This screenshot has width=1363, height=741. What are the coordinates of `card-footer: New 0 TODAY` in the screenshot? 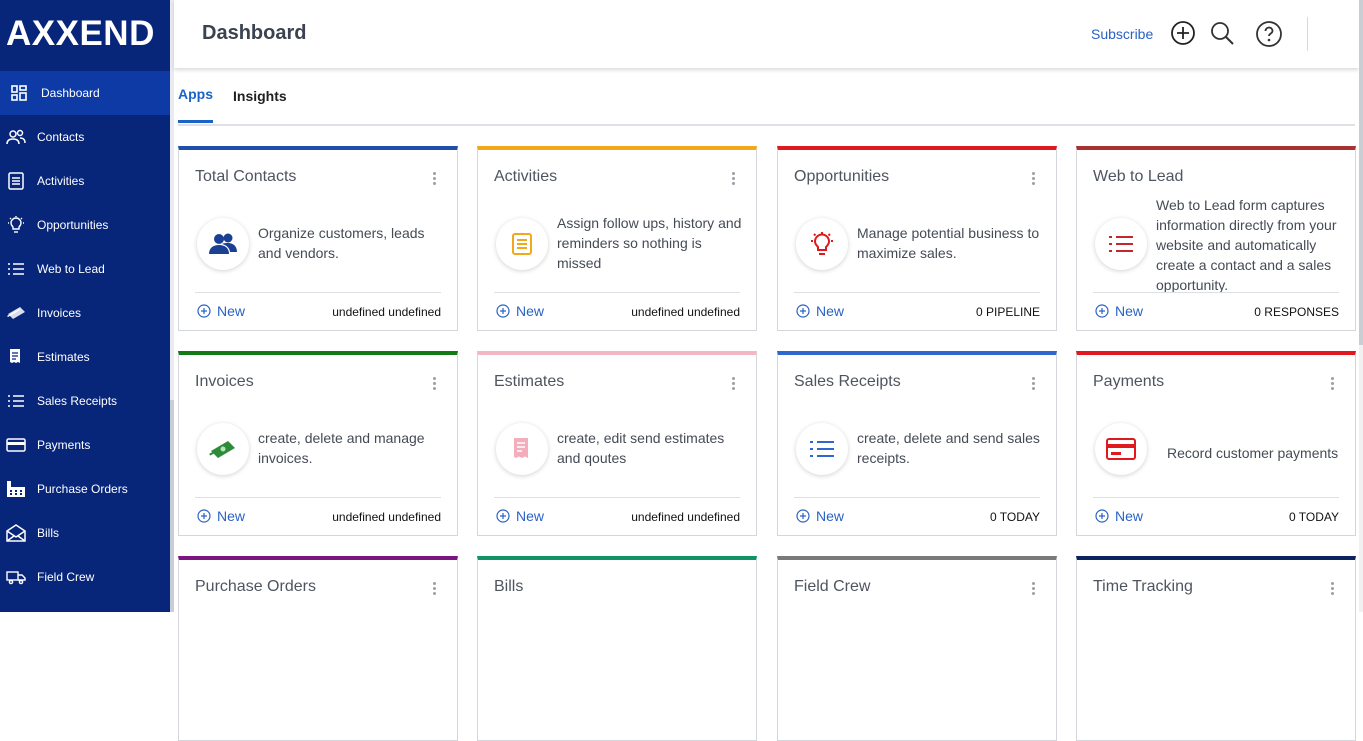 It's located at (917, 515).